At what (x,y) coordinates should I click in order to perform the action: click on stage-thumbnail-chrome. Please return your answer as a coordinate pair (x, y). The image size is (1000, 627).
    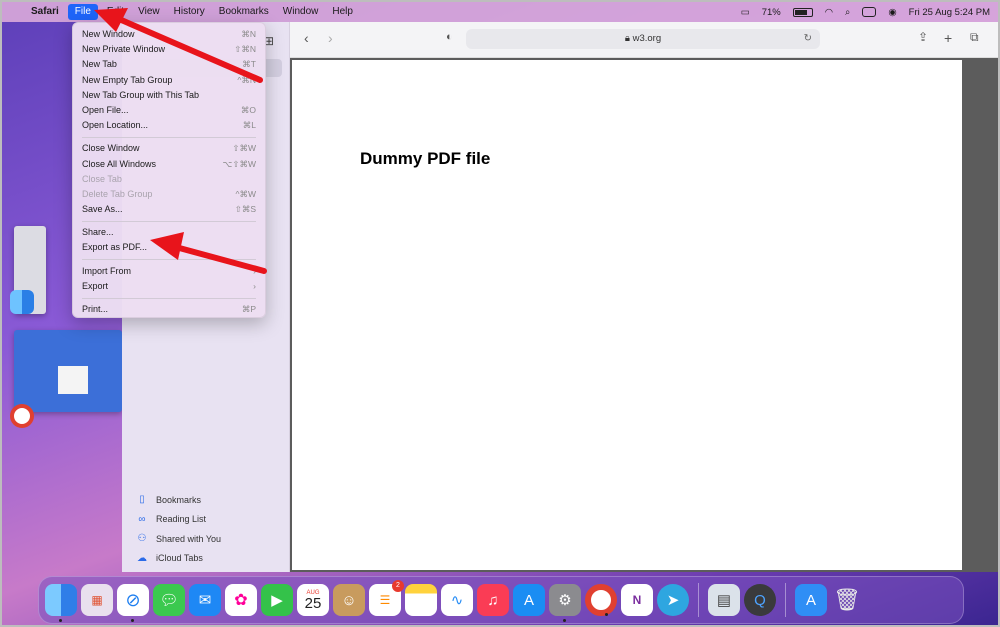
    Looking at the image, I should click on (68, 371).